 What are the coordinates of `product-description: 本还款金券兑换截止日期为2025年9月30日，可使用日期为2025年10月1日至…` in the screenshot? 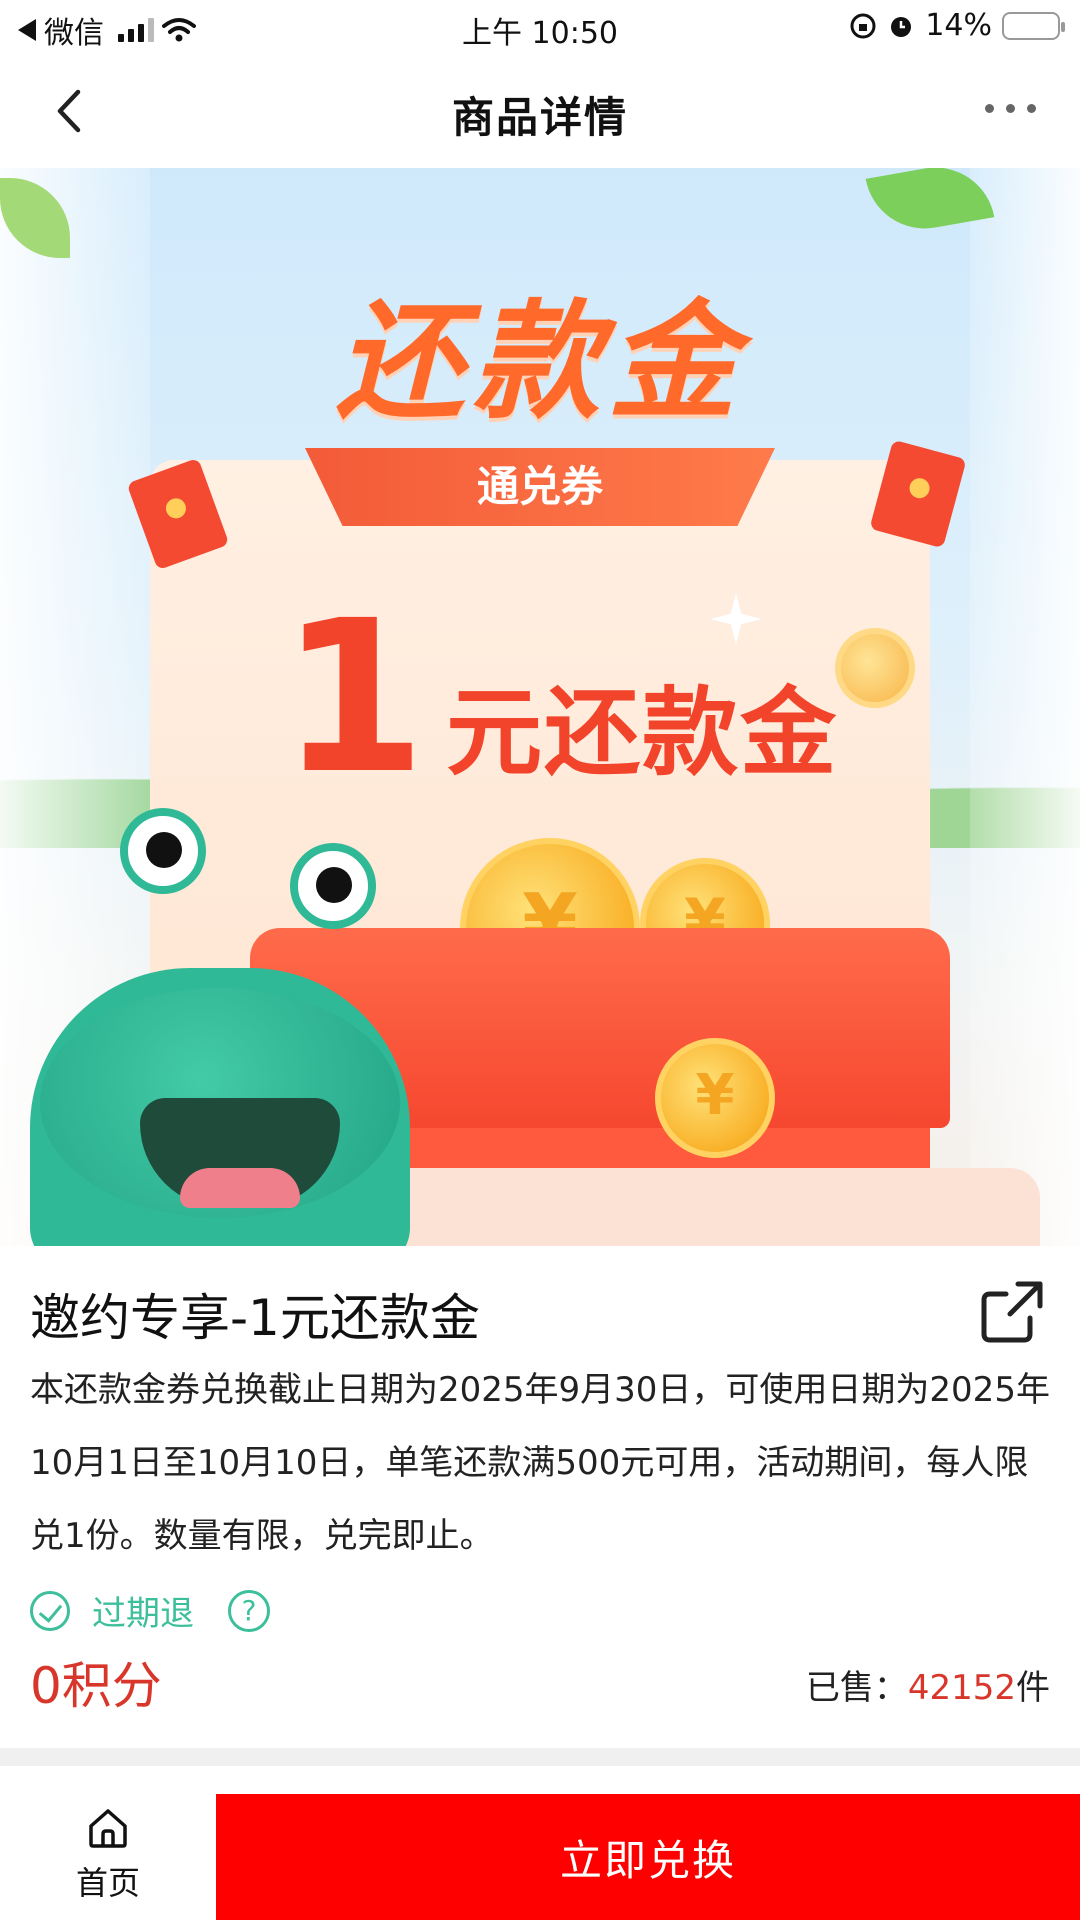 It's located at (540, 1463).